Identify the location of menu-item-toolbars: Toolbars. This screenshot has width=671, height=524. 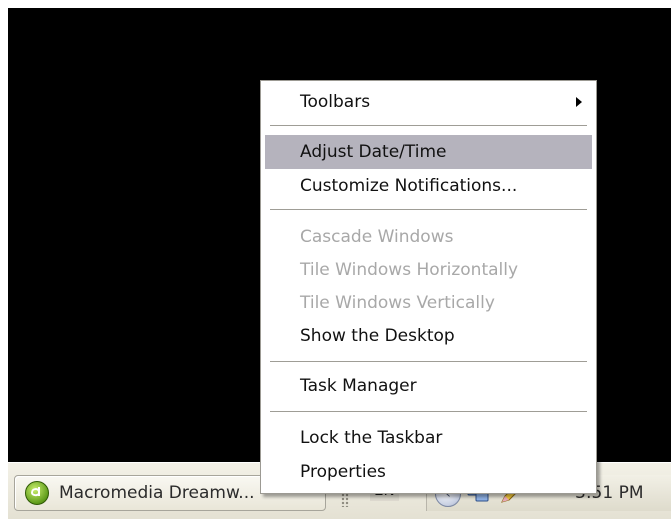
(428, 102).